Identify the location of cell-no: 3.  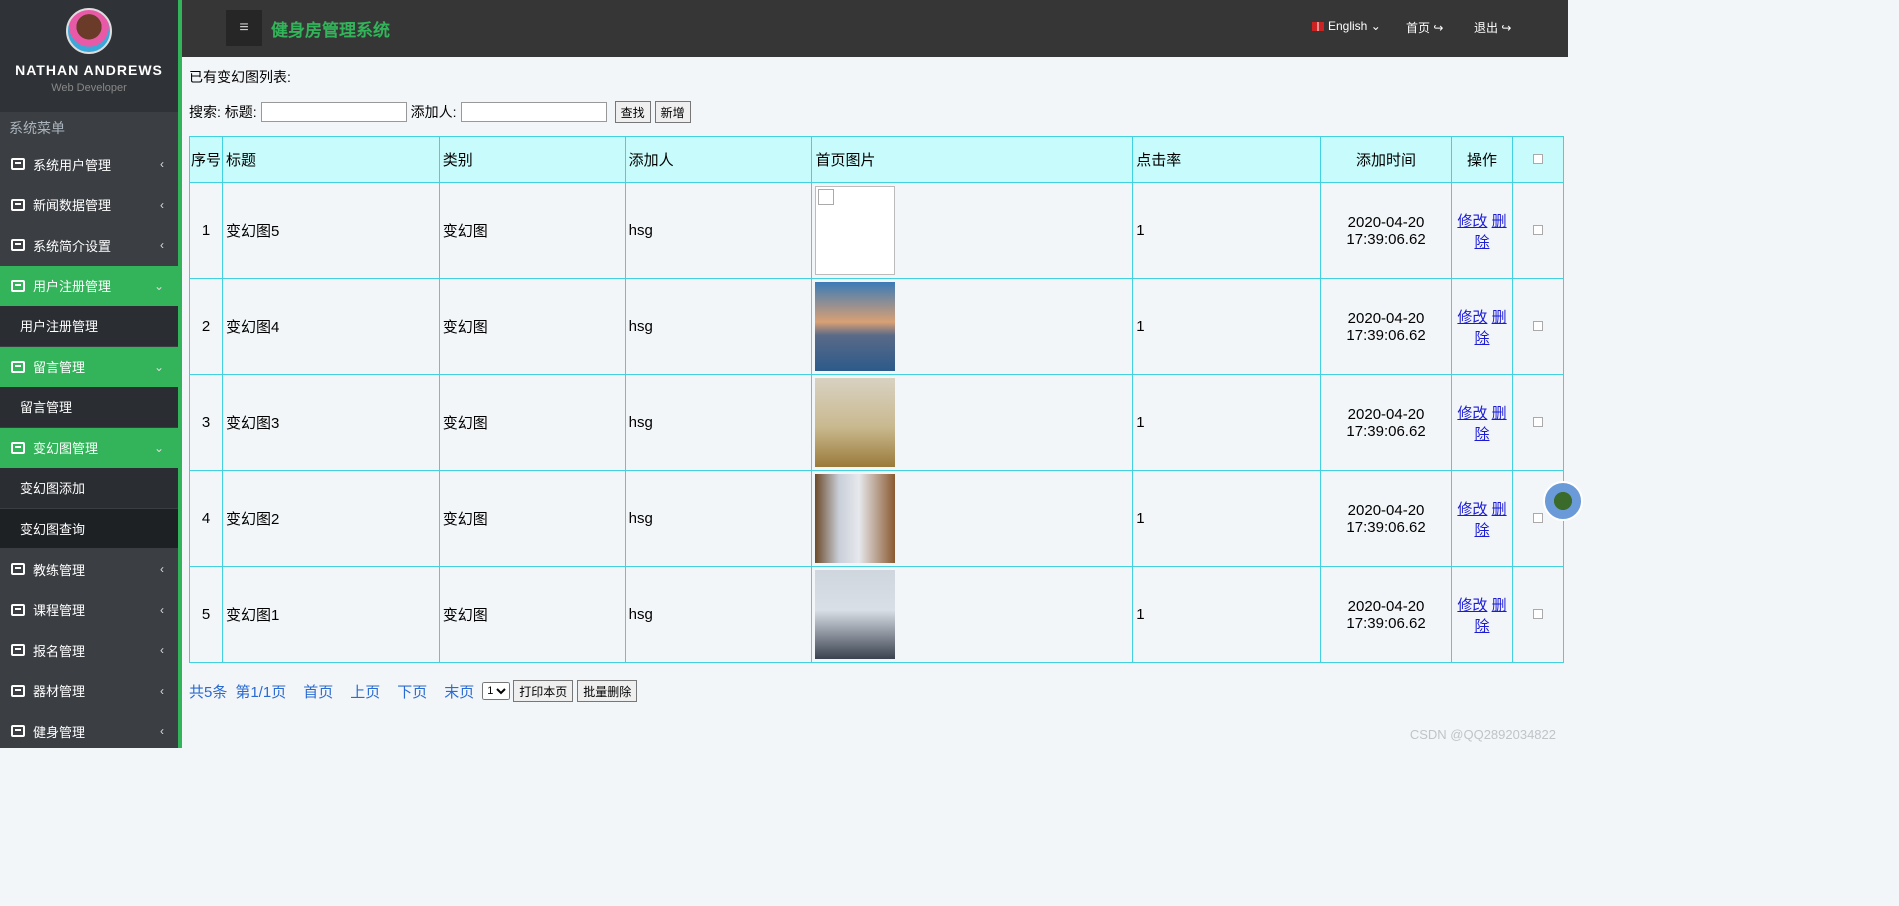
(206, 422).